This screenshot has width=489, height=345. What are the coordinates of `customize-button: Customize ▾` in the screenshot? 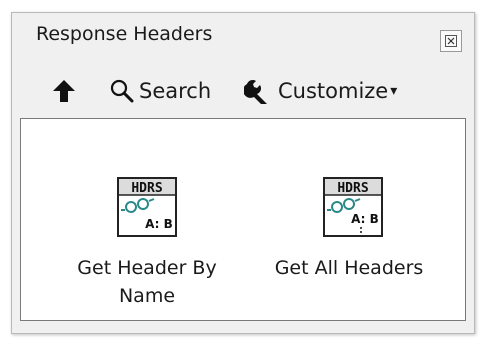 It's located at (320, 91).